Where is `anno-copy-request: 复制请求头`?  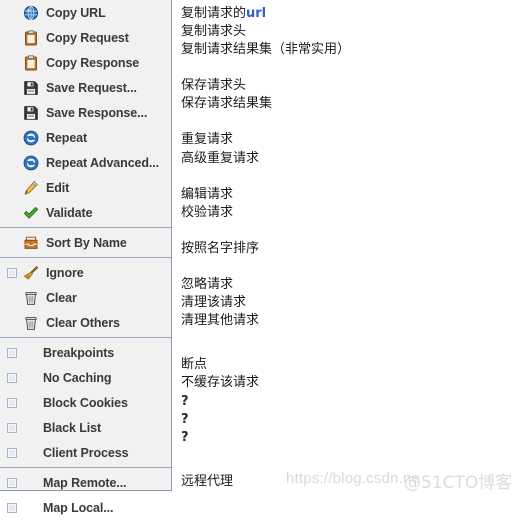
anno-copy-request: 复制请求头 is located at coordinates (214, 31).